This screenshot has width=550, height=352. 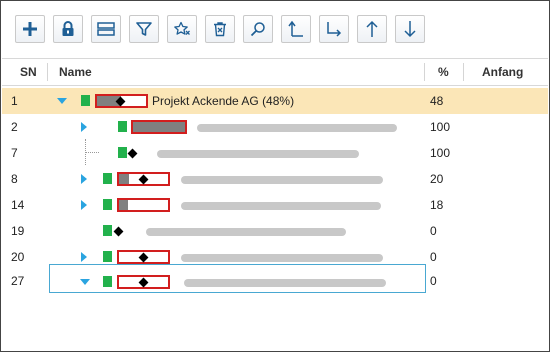 I want to click on toolbar, so click(x=220, y=30).